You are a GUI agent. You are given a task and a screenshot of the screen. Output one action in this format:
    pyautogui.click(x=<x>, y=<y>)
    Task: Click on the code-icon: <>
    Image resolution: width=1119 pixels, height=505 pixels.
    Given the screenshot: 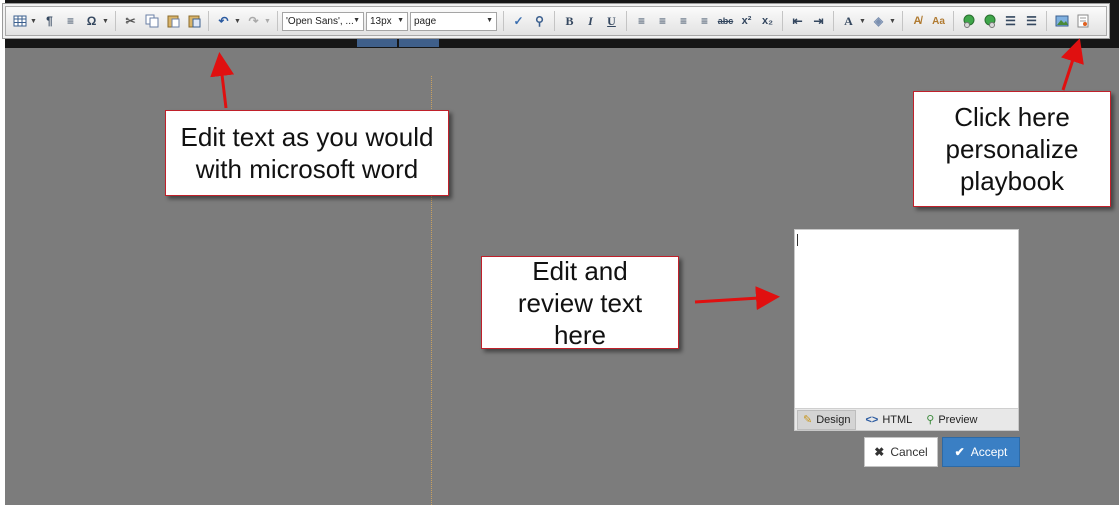 What is the action you would take?
    pyautogui.click(x=872, y=419)
    